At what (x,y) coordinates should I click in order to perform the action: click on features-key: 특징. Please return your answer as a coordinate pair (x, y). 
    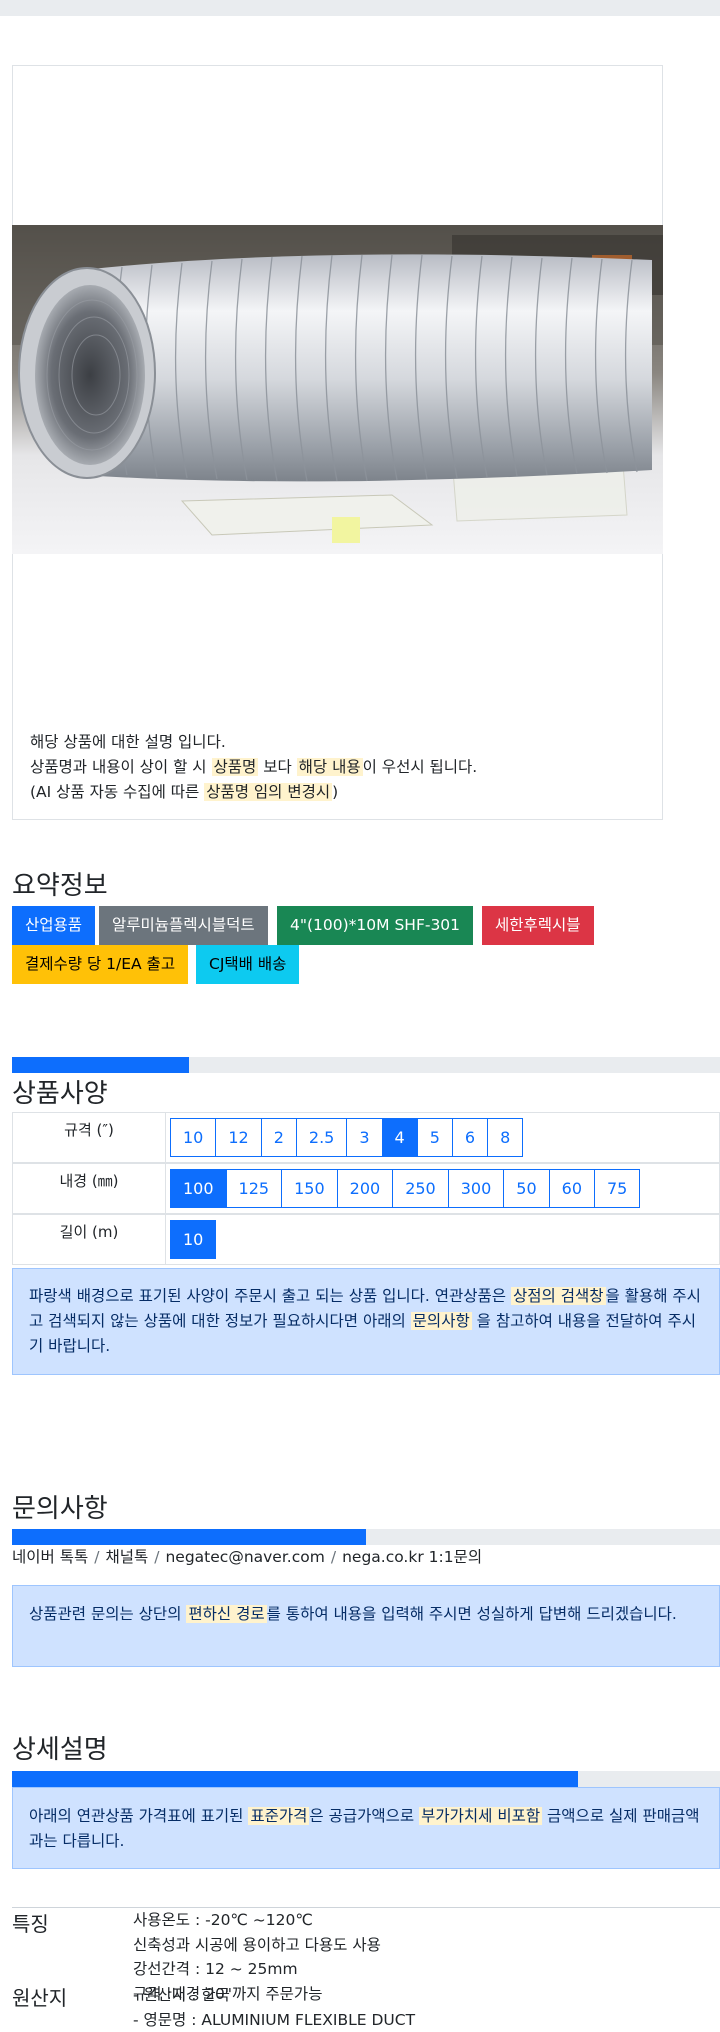
    Looking at the image, I should click on (30, 1924).